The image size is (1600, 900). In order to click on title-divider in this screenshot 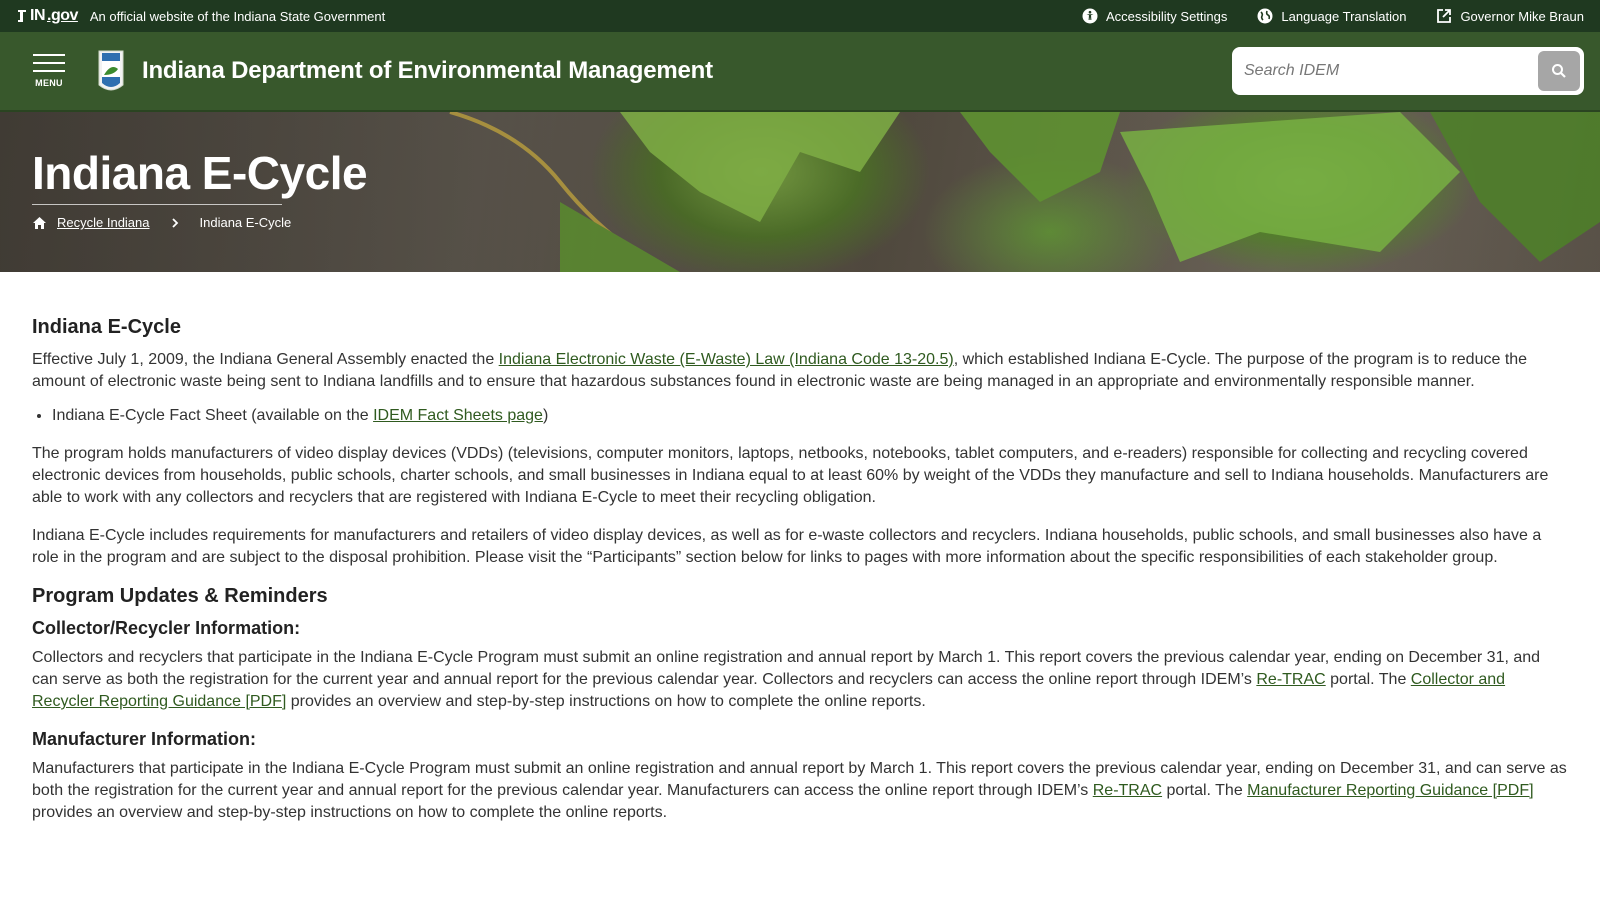, I will do `click(157, 204)`.